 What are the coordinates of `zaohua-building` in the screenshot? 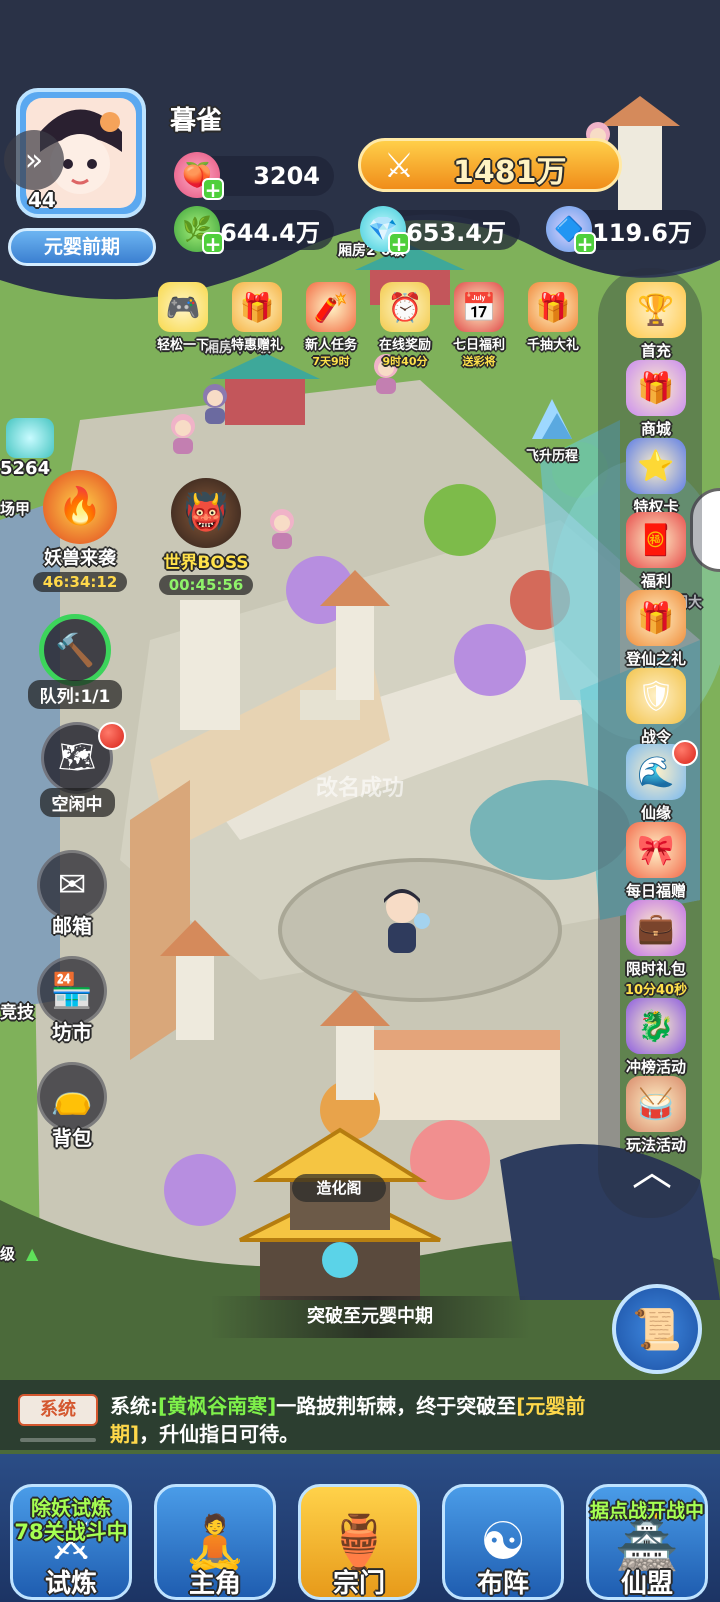 It's located at (340, 1210).